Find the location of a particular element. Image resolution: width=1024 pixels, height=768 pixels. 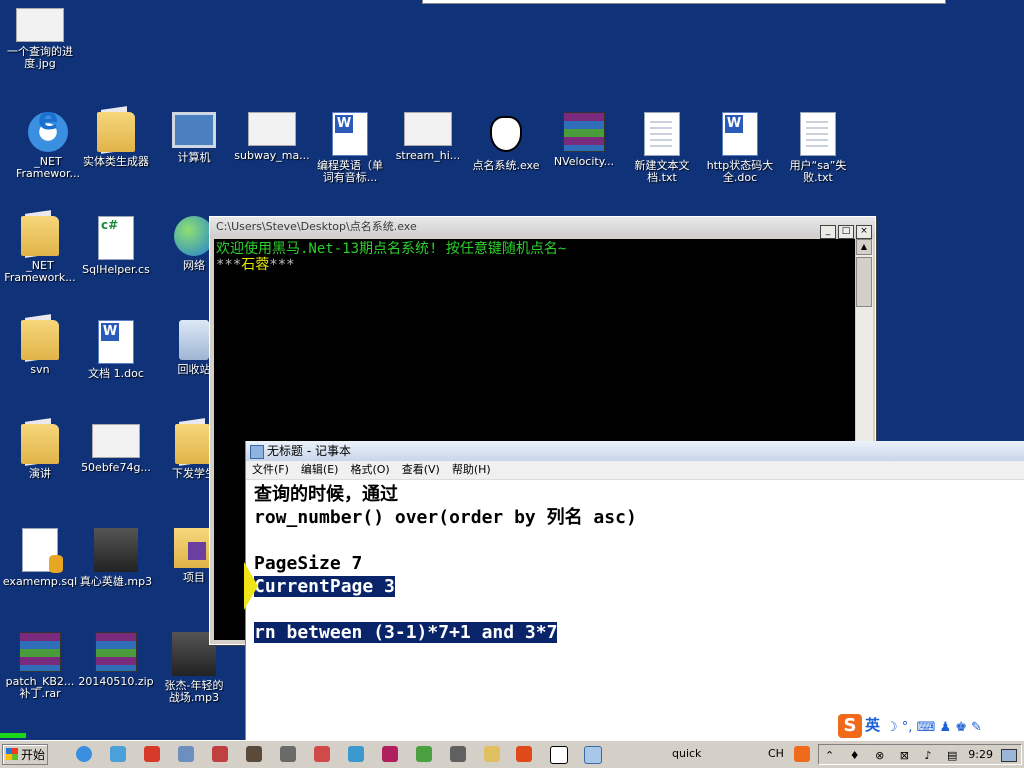

desktop-icon-label: 新建文本文 档.txt is located at coordinates (662, 171).